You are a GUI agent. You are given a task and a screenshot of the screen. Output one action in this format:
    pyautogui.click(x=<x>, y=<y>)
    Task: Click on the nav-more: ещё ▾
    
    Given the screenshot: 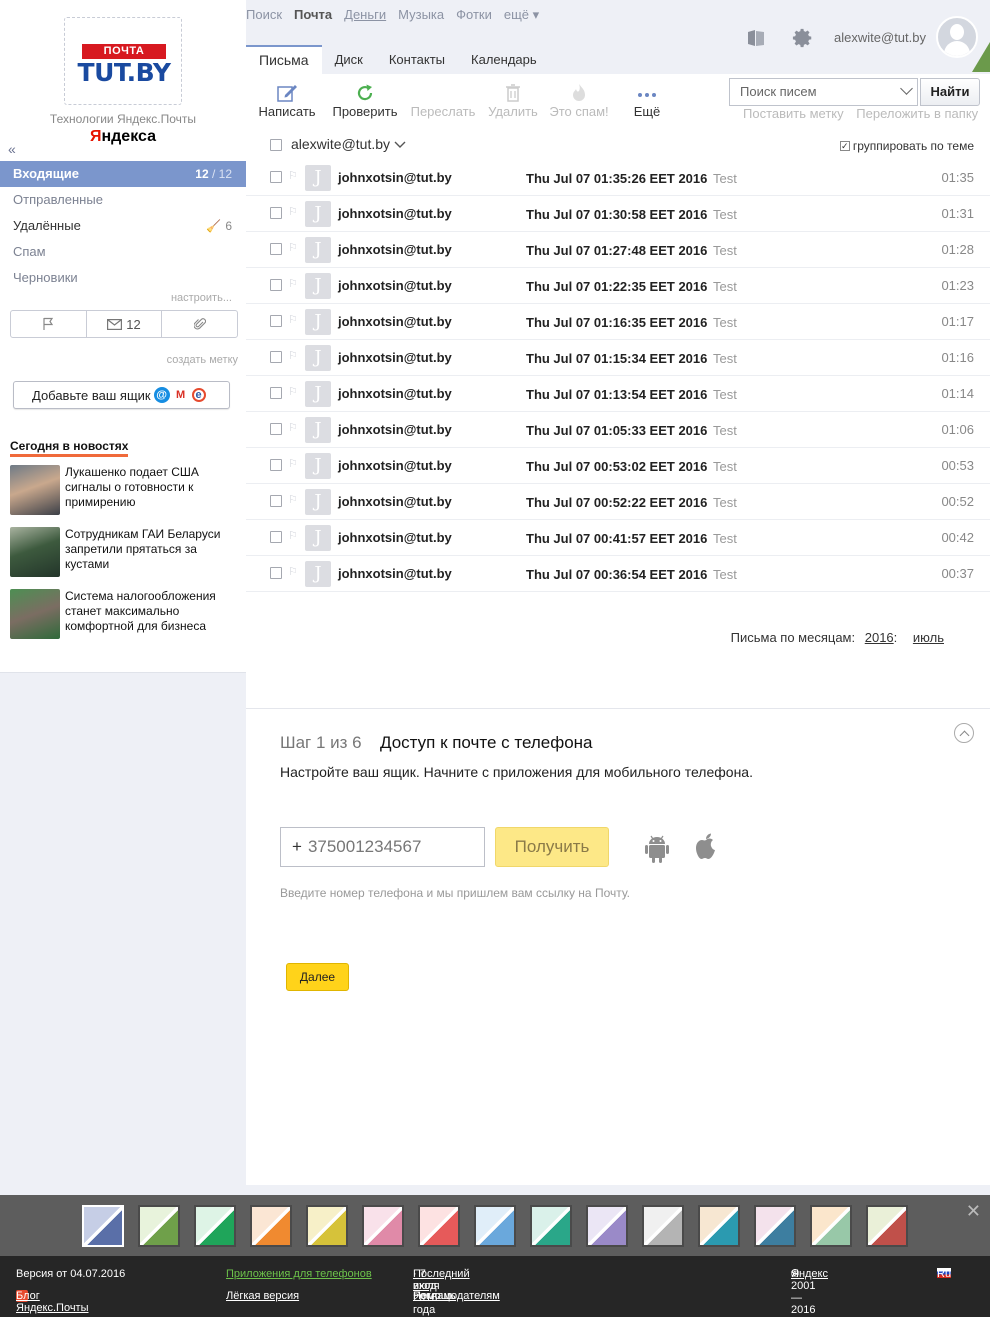 What is the action you would take?
    pyautogui.click(x=521, y=15)
    